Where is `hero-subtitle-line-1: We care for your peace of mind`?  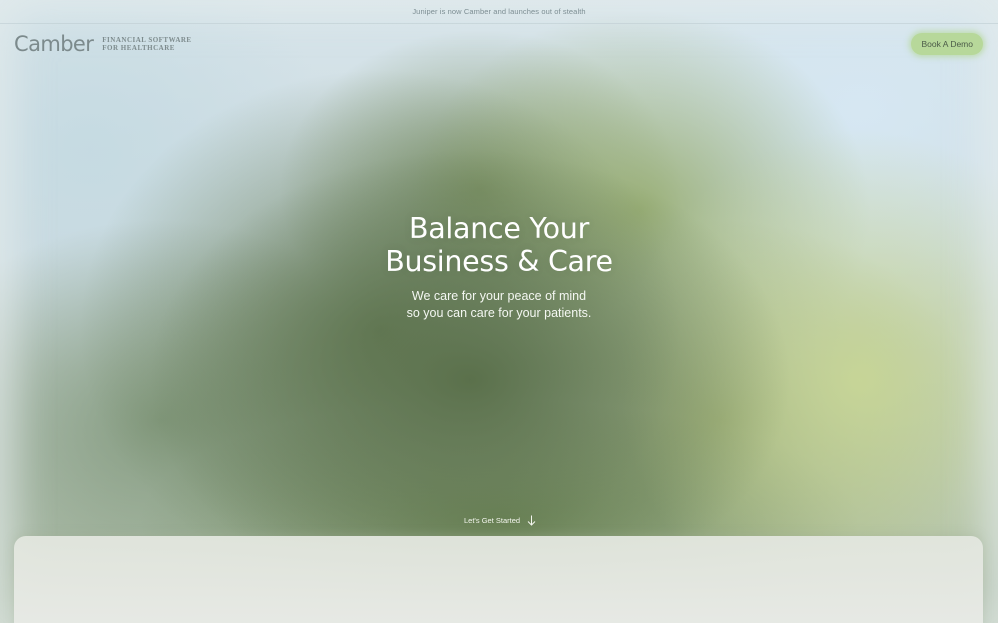
hero-subtitle-line-1: We care for your peace of mind is located at coordinates (499, 296).